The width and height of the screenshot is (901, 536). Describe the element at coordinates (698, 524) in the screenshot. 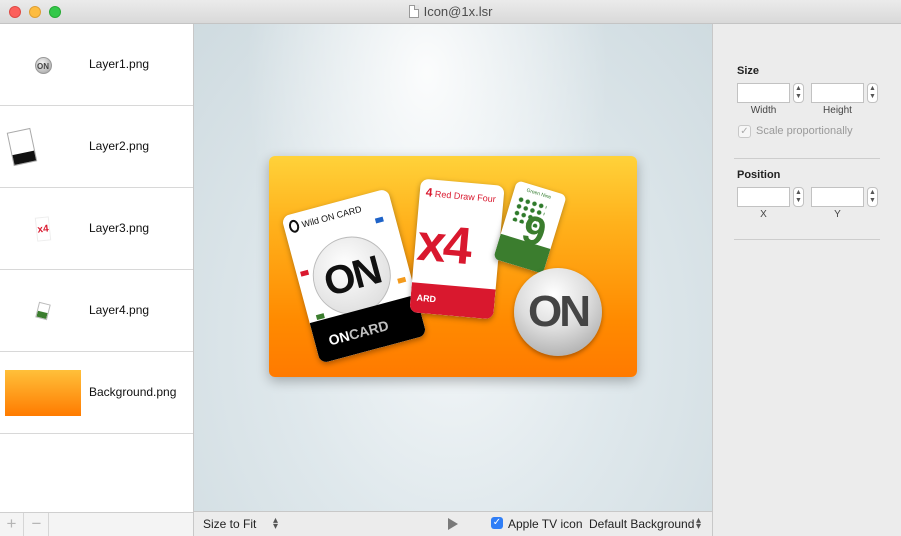

I see `background-stepper-icon: ▴ ▾` at that location.